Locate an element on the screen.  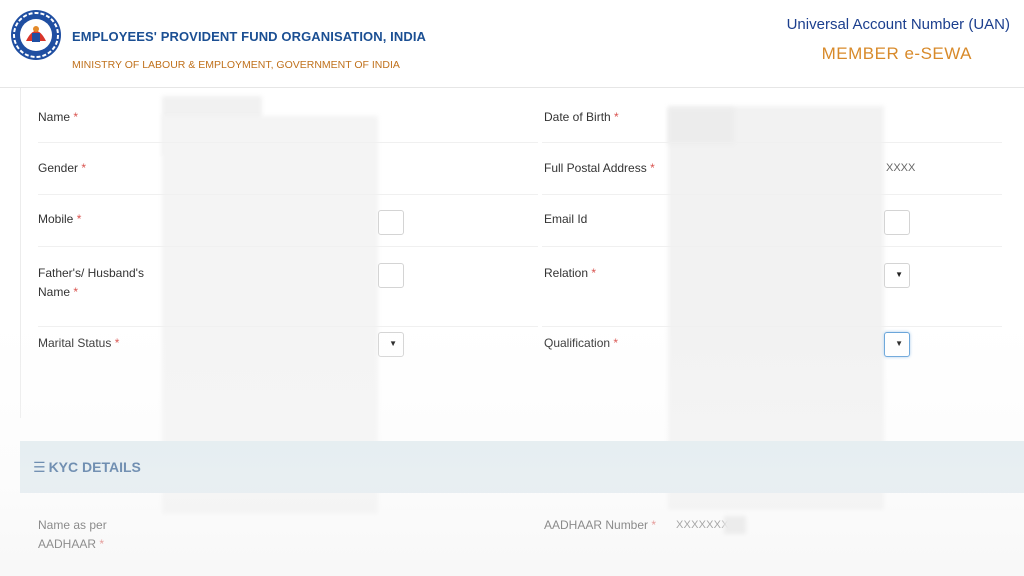
name-label: Name * is located at coordinates (58, 117).